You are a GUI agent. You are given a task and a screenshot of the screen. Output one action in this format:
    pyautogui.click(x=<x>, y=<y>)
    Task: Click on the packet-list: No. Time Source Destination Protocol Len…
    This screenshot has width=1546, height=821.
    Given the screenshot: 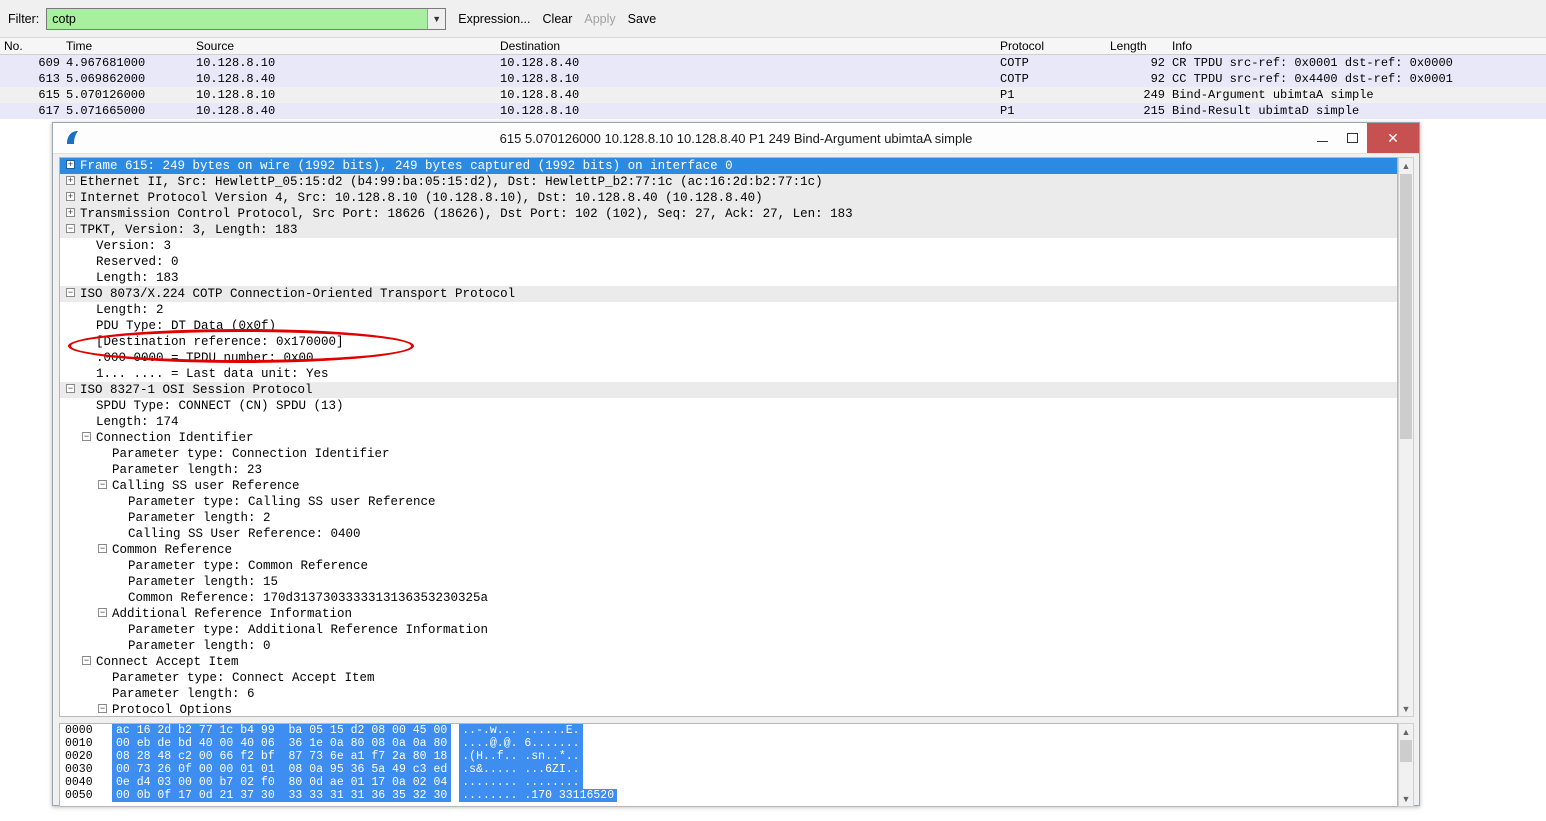 What is the action you would take?
    pyautogui.click(x=773, y=78)
    